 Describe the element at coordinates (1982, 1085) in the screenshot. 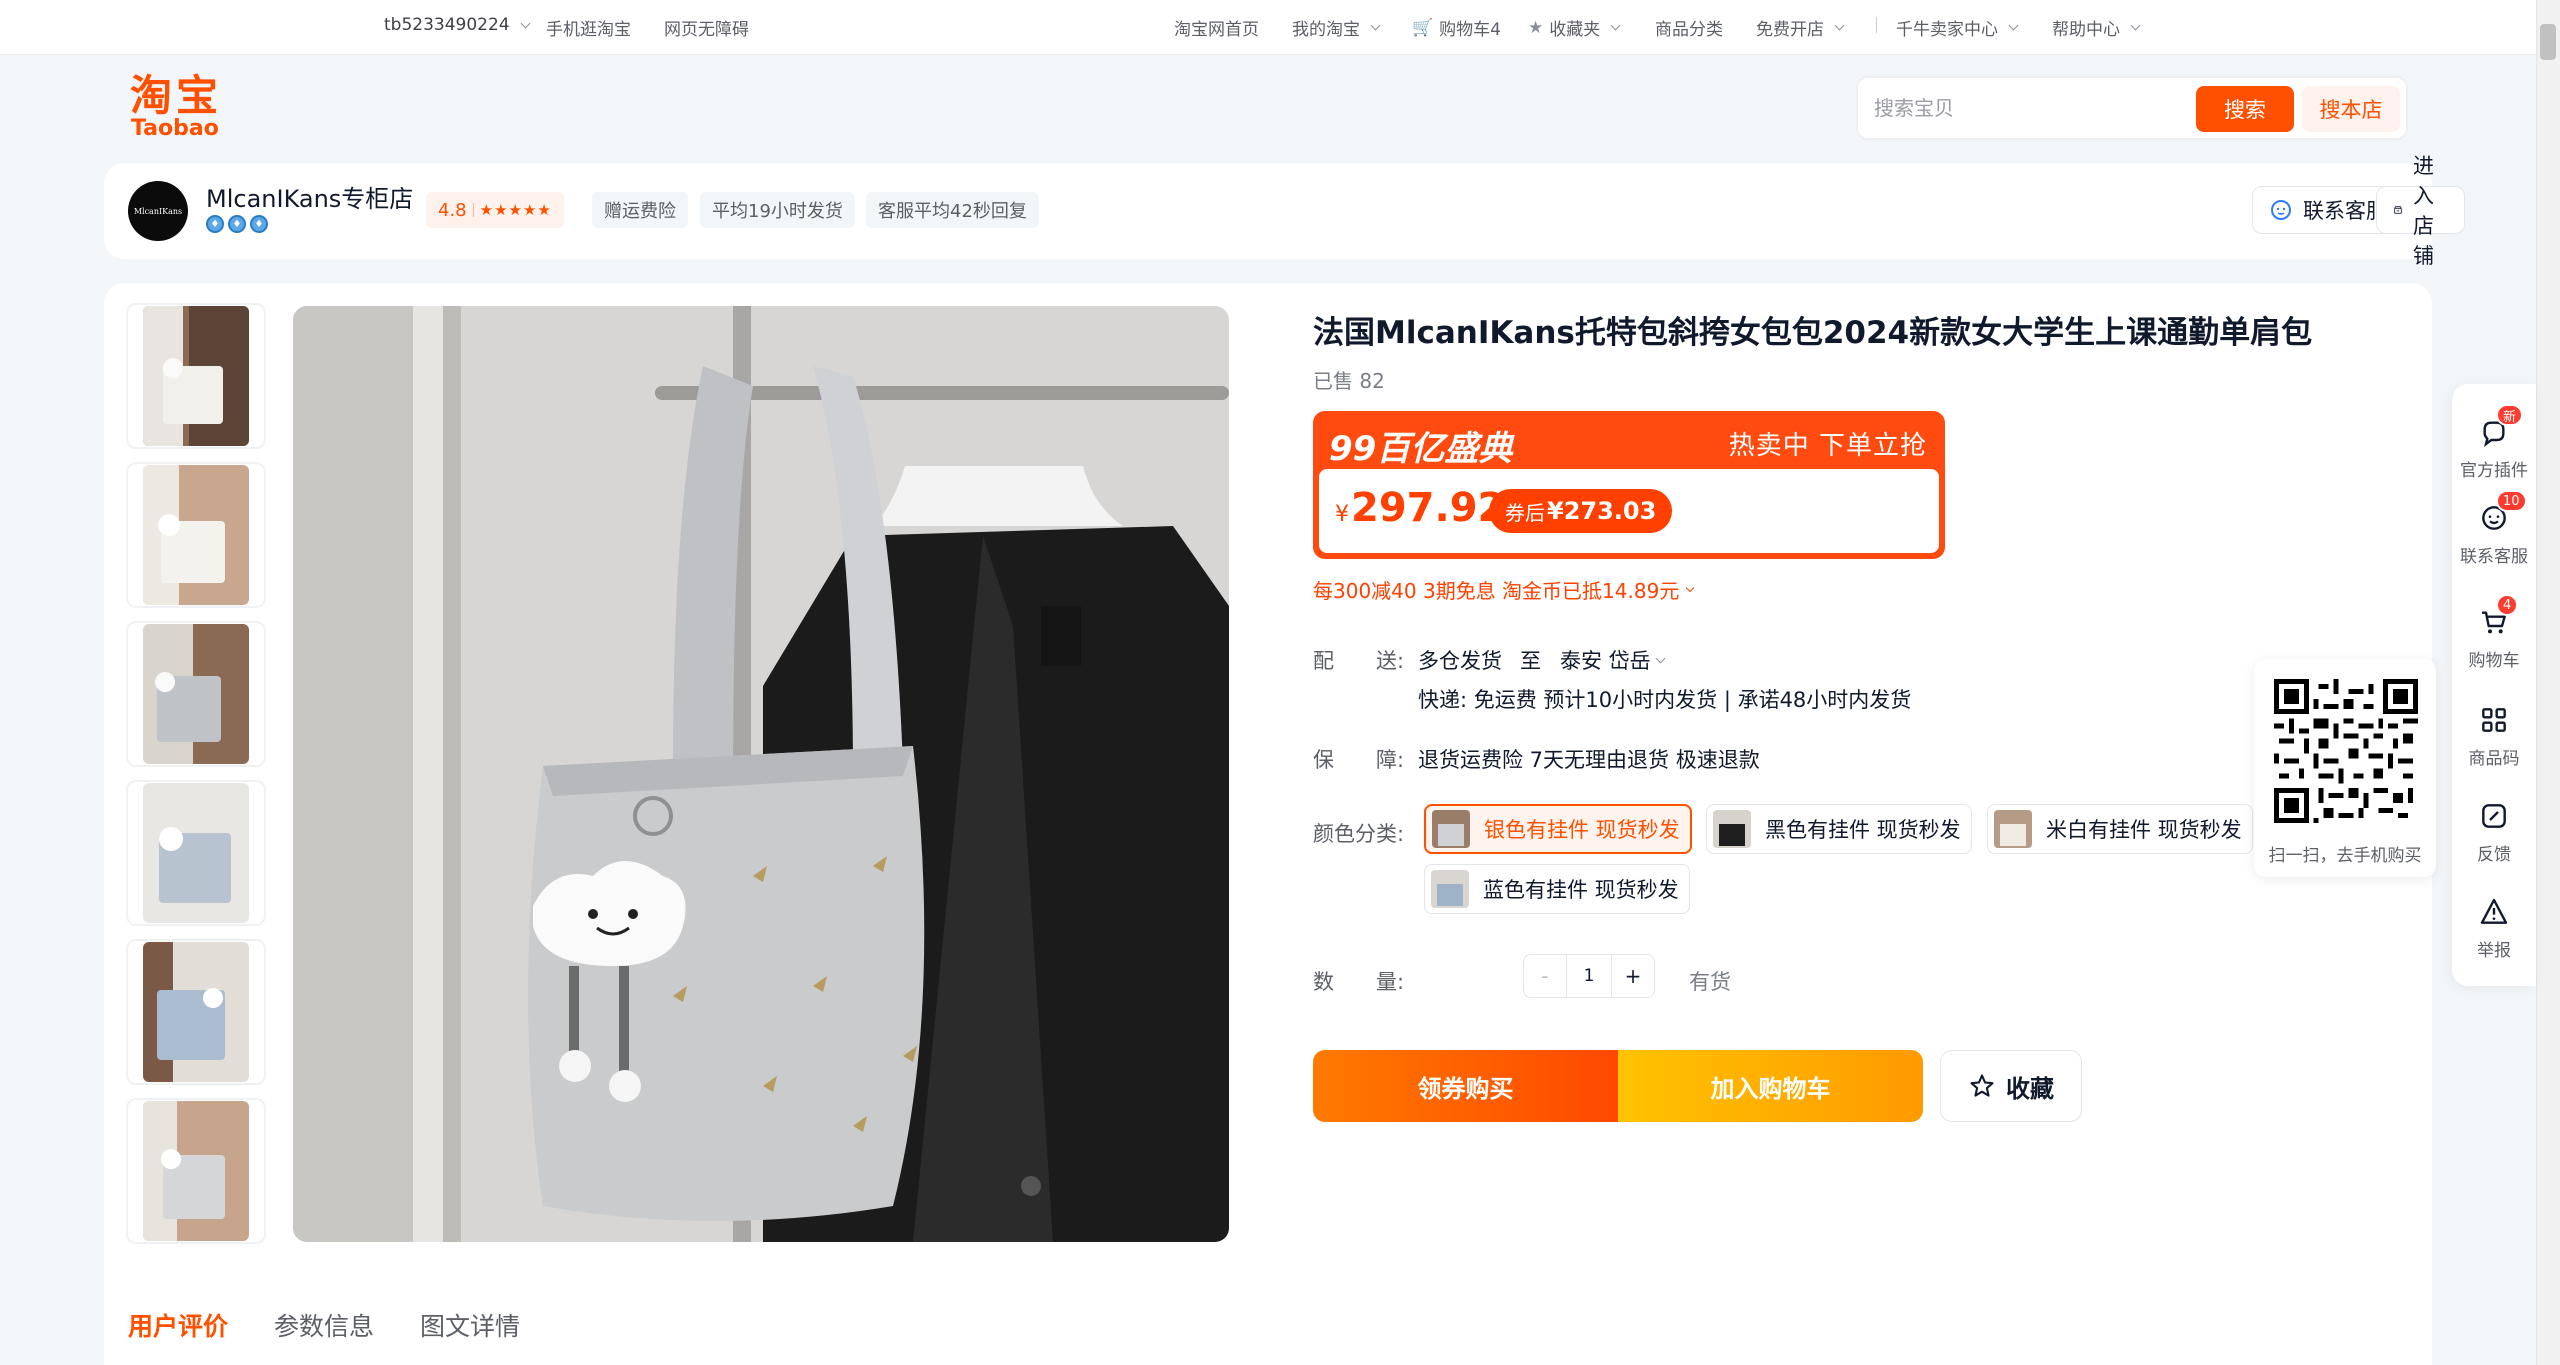

I see `star-outline-icon` at that location.